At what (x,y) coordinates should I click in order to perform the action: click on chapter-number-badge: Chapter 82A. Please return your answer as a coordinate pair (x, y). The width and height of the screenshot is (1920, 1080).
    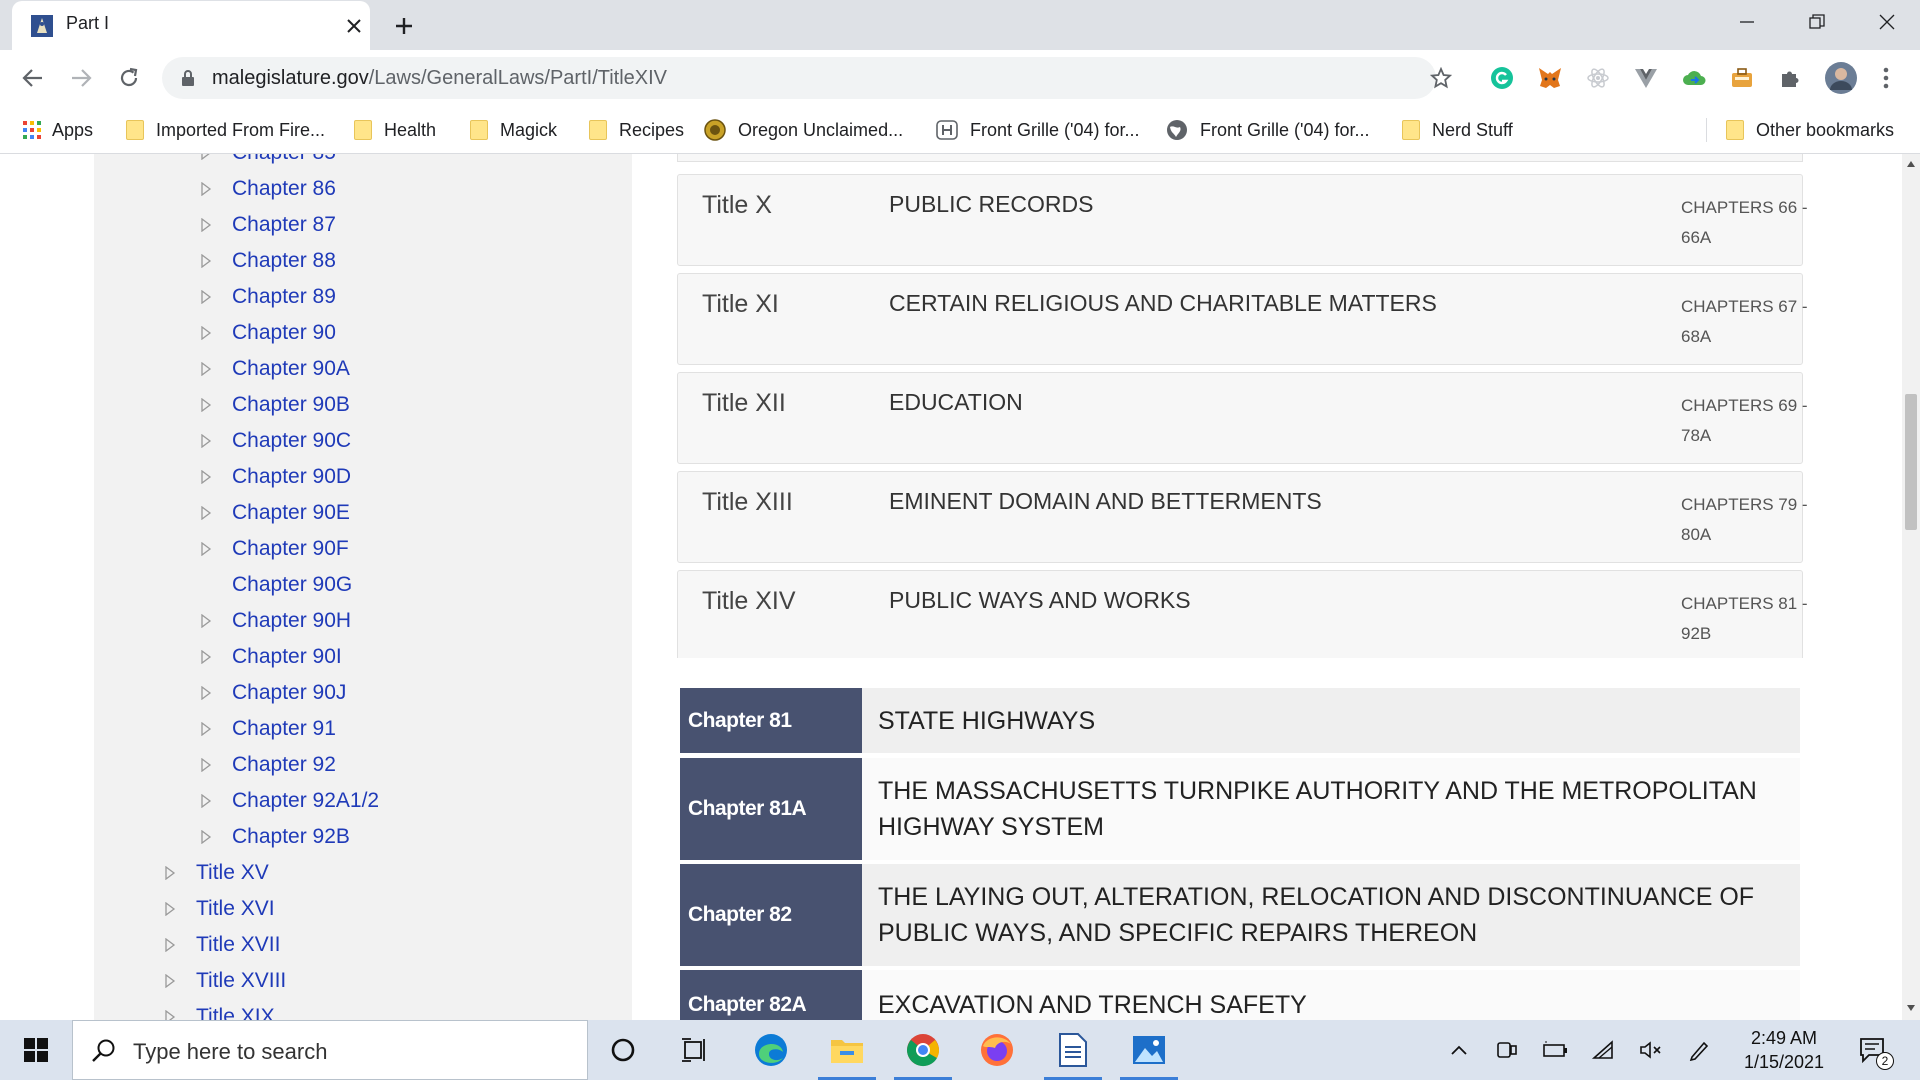
    Looking at the image, I should click on (771, 995).